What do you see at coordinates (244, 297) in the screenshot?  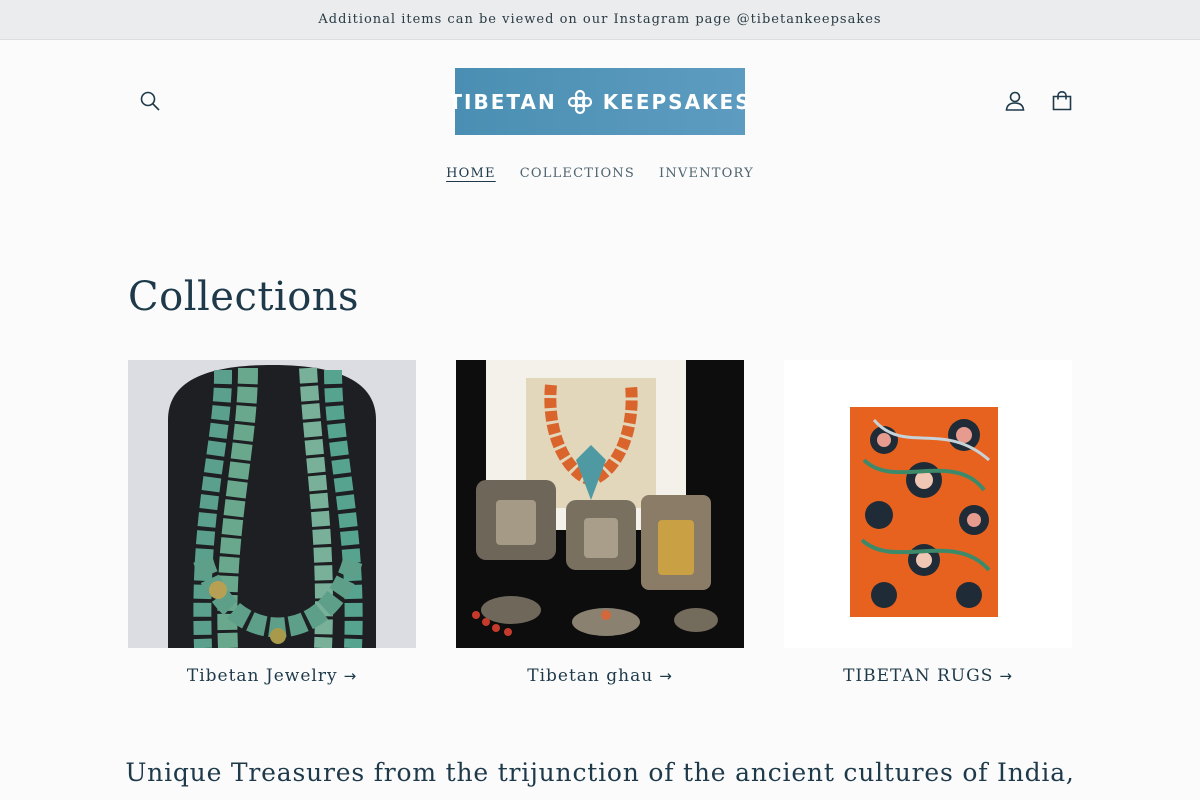 I see `page-title: Collections` at bounding box center [244, 297].